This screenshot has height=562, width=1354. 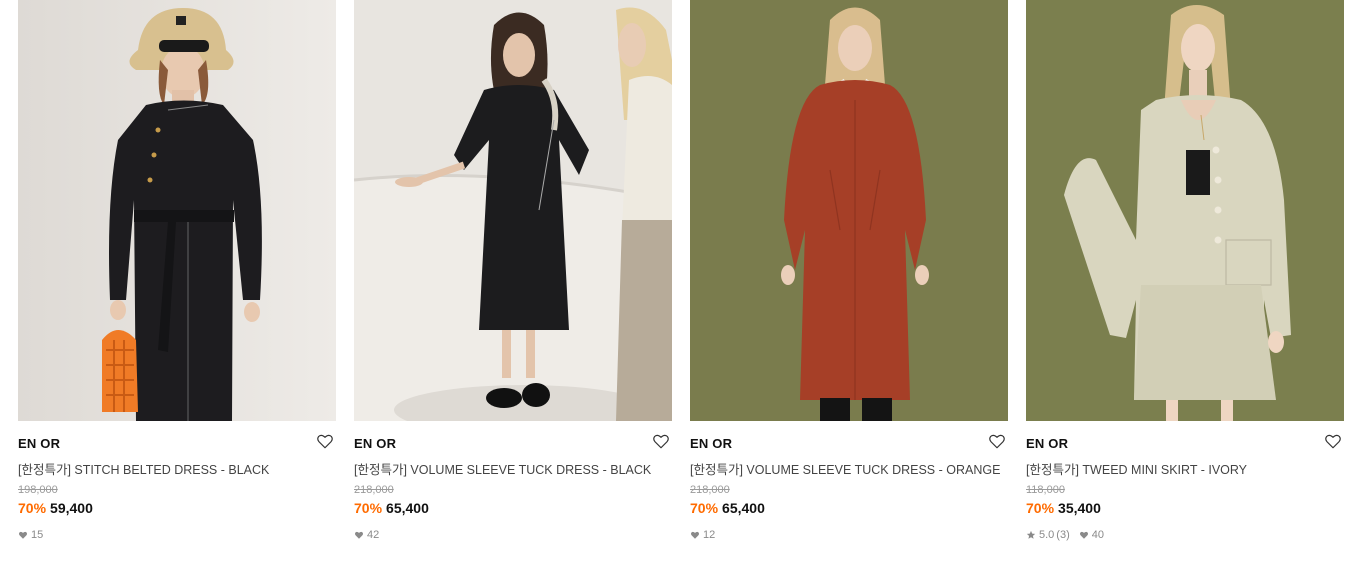 I want to click on product-stats: 42, so click(x=371, y=535).